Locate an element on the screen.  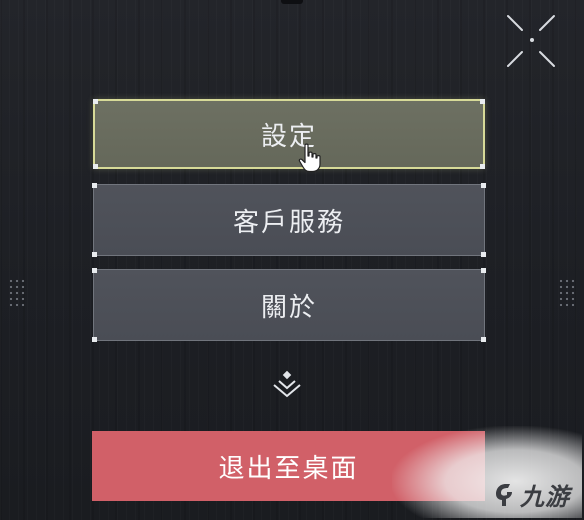
customer-service-label: 客戶服務 is located at coordinates (288, 222).